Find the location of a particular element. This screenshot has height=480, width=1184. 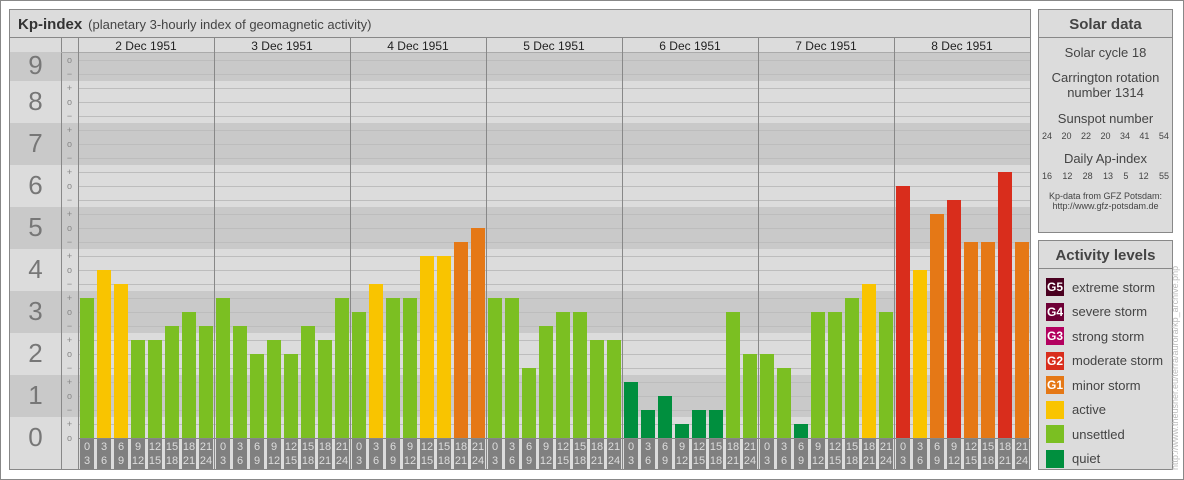

hour-label: 21 24 is located at coordinates (886, 454).